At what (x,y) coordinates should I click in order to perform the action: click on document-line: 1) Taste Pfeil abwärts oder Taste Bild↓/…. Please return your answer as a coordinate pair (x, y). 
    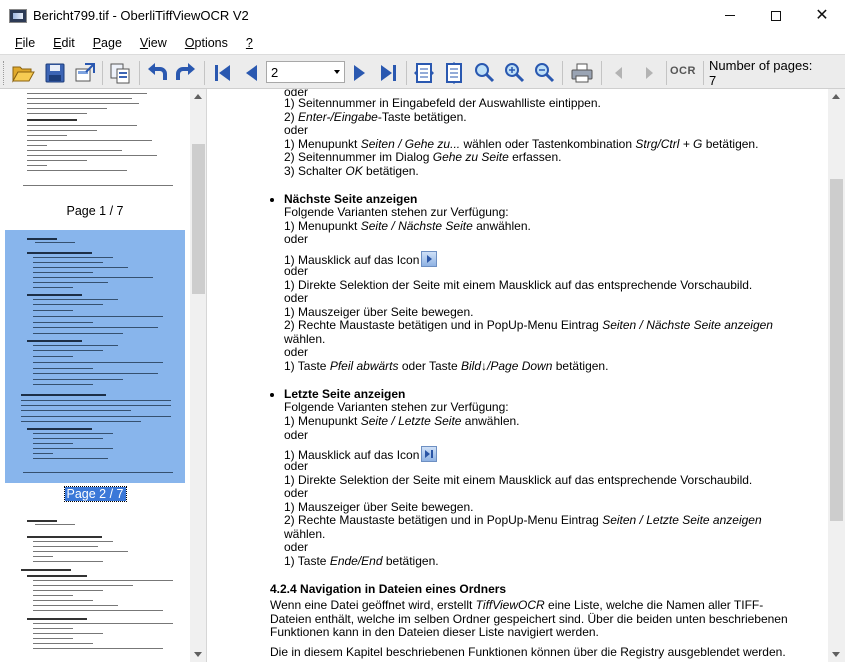
    Looking at the image, I should click on (446, 366).